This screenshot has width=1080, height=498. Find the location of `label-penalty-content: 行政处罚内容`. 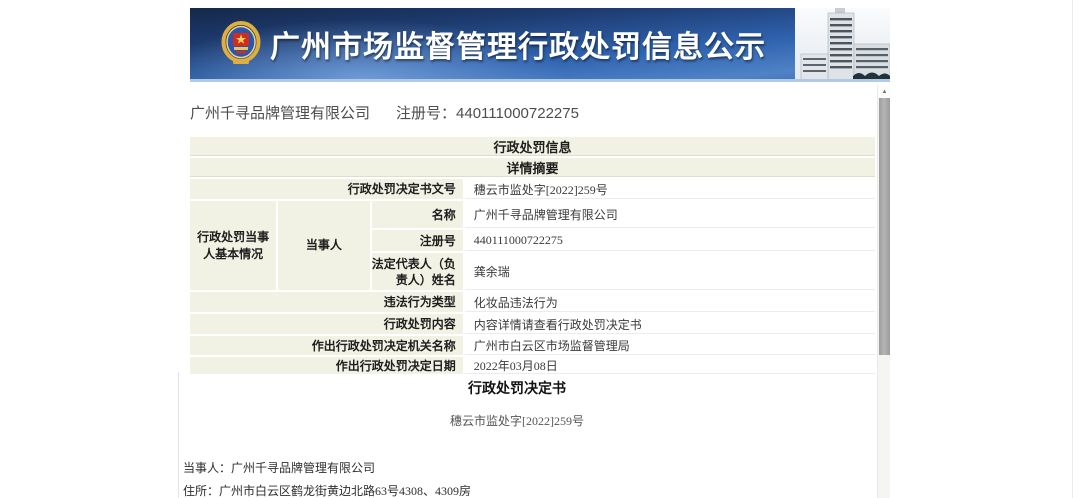

label-penalty-content: 行政处罚内容 is located at coordinates (326, 324).